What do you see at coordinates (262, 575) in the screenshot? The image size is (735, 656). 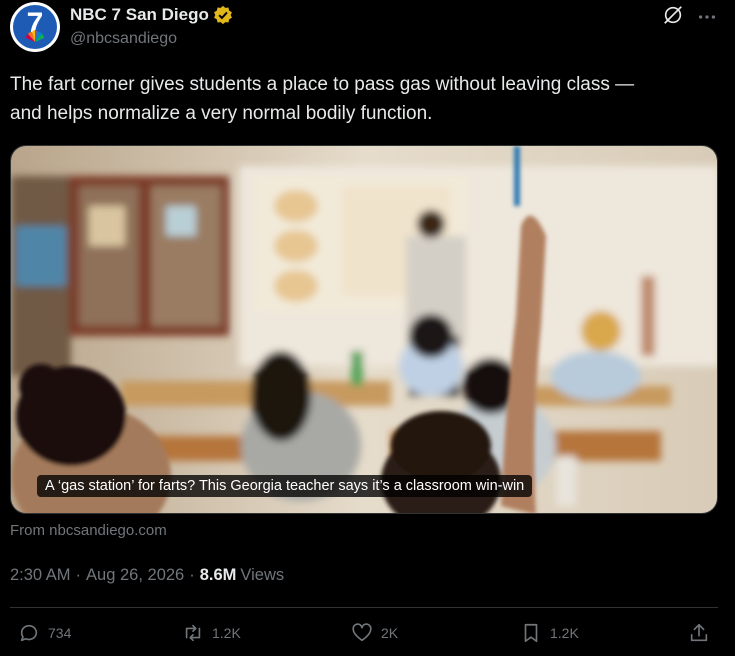 I see `views-label: Views` at bounding box center [262, 575].